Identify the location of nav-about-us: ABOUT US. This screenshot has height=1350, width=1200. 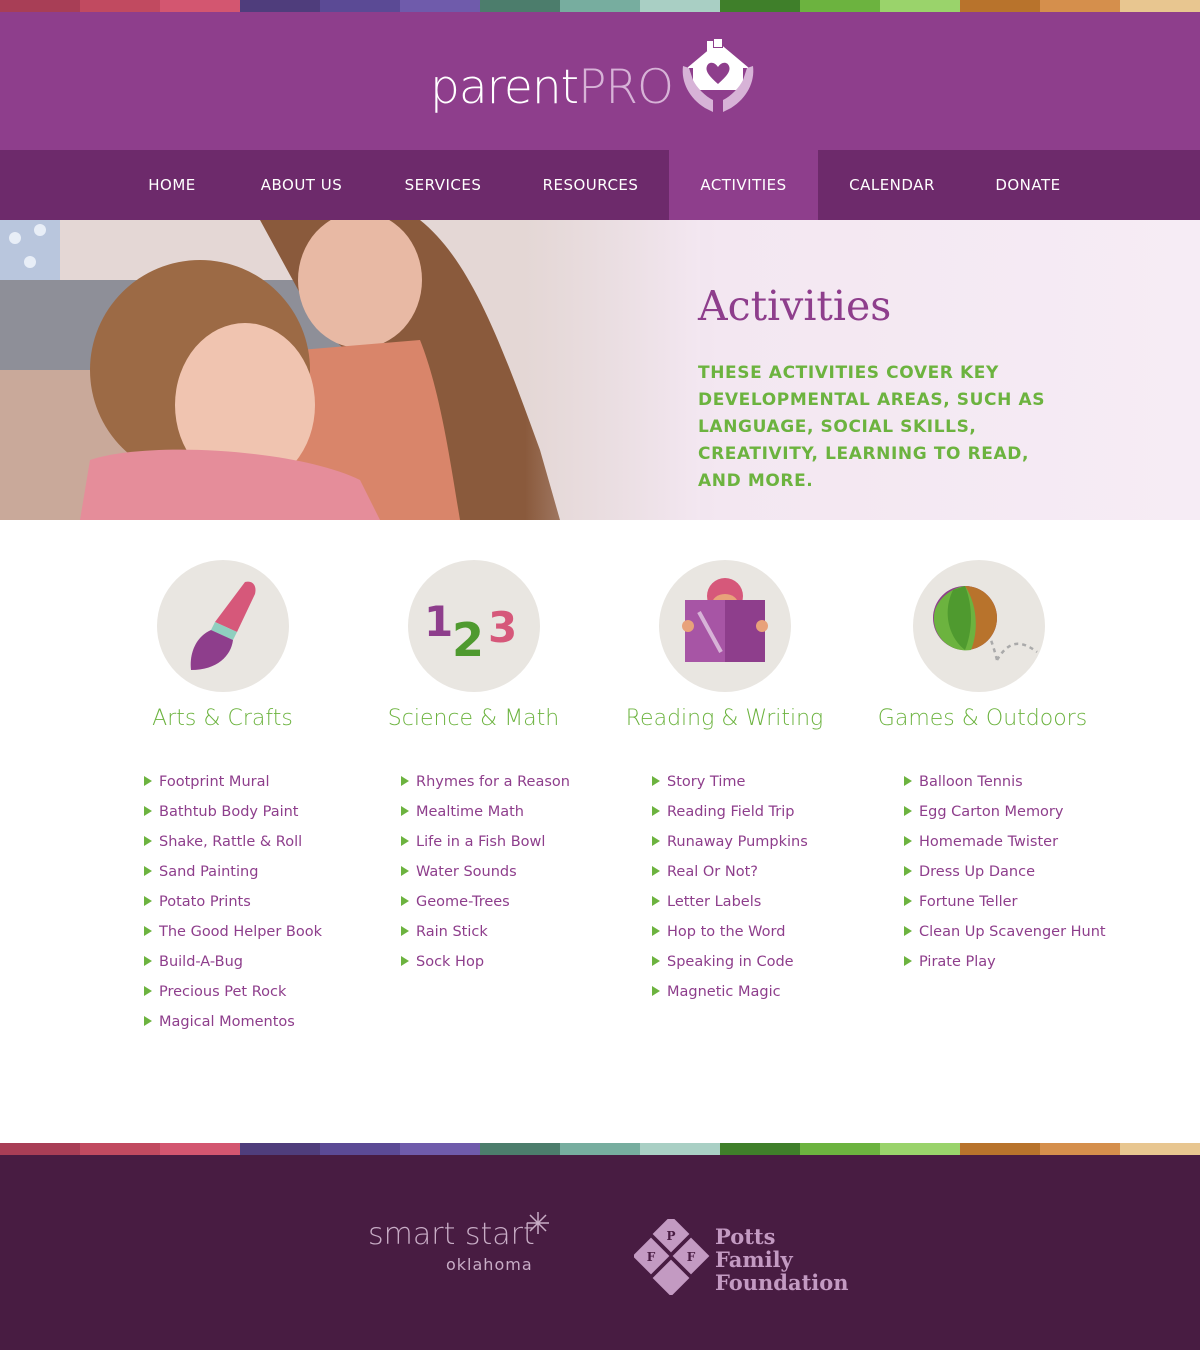
(301, 185).